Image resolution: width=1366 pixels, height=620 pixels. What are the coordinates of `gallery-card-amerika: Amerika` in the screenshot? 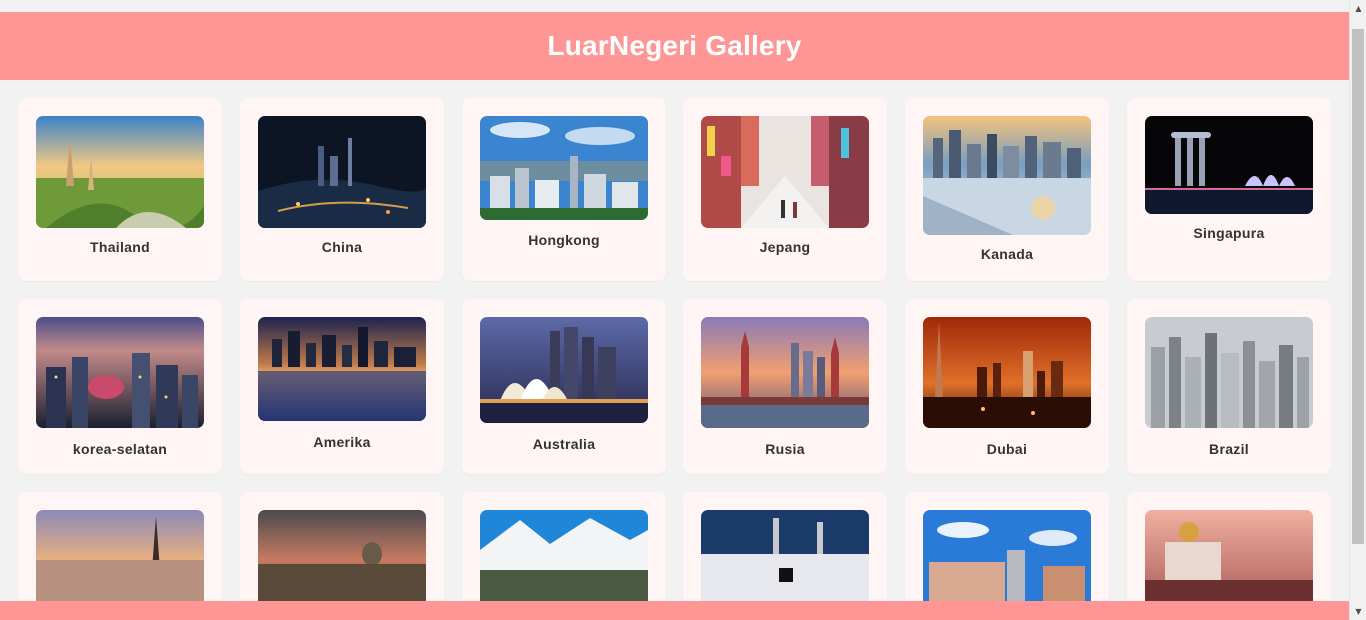 It's located at (342, 386).